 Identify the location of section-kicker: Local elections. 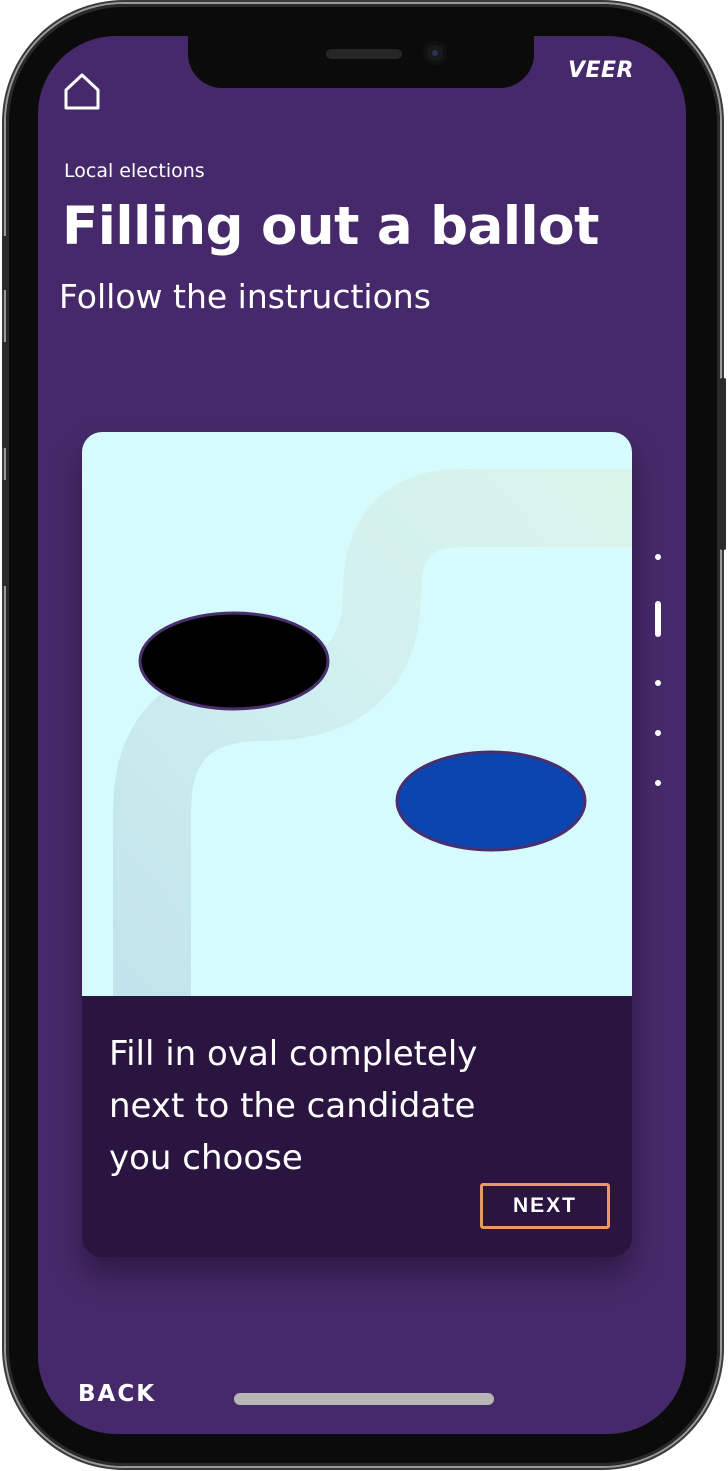
(134, 171).